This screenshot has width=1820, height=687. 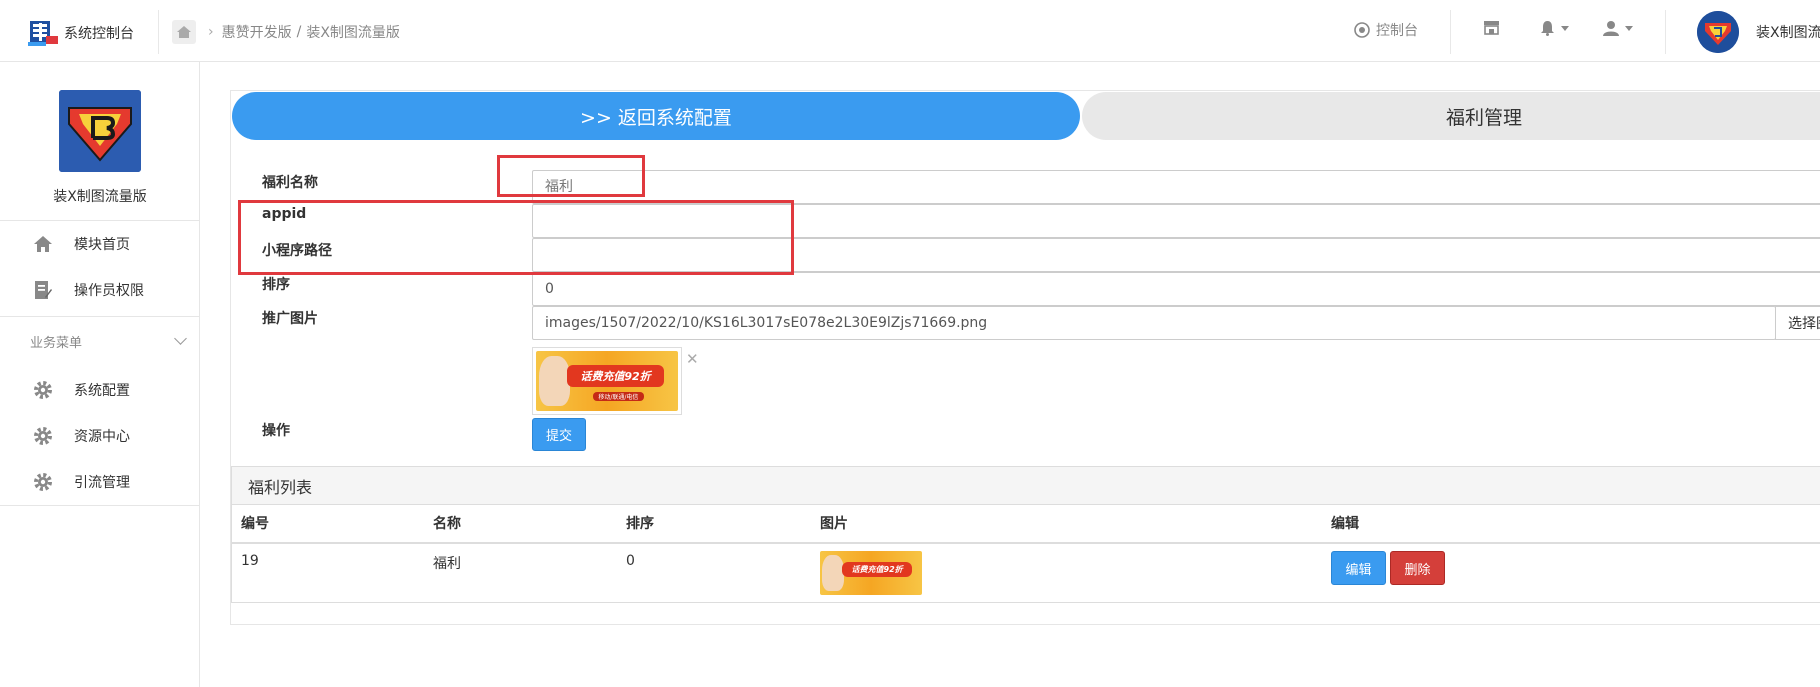 I want to click on tab-back-to-system-config: >> 返回系统配置, so click(x=656, y=116).